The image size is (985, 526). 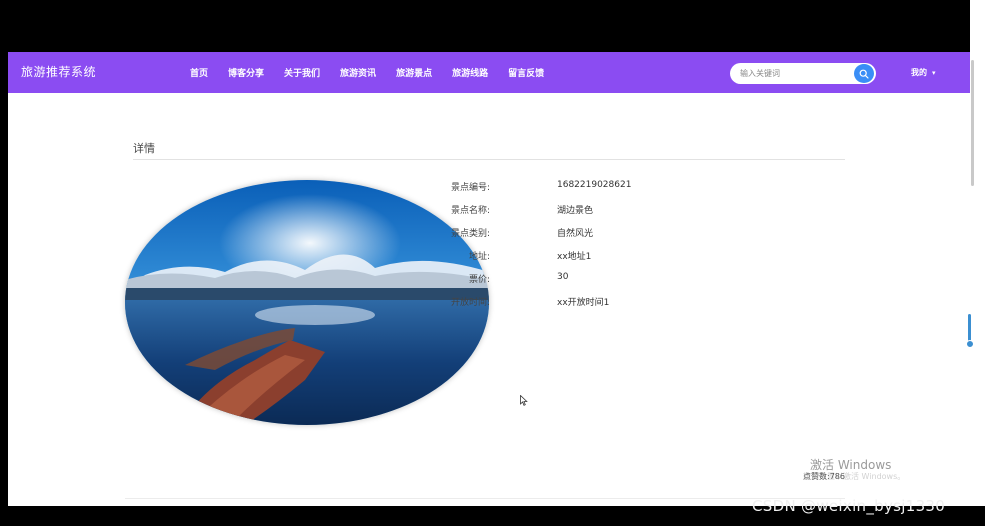 What do you see at coordinates (594, 185) in the screenshot?
I see `field-value: 1682219028621` at bounding box center [594, 185].